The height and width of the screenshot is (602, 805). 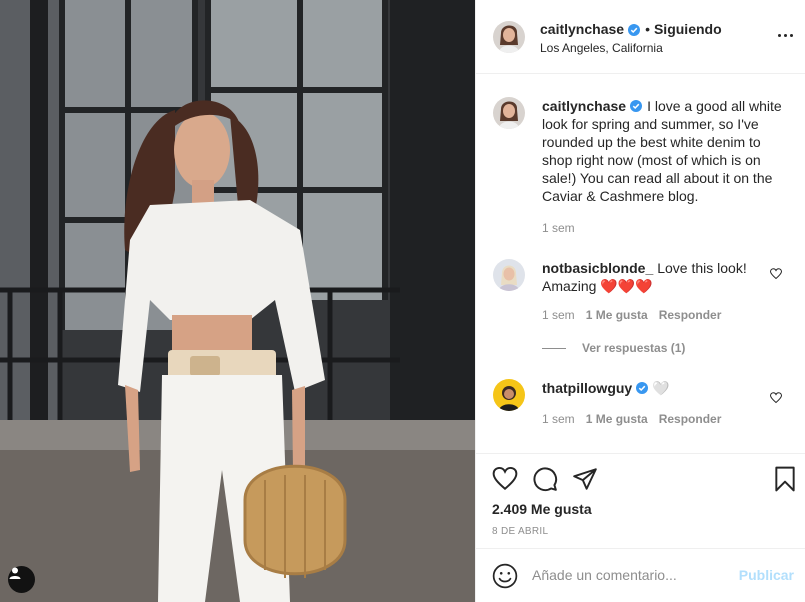 What do you see at coordinates (597, 268) in the screenshot?
I see `comment-username-link: notbasicblonde_` at bounding box center [597, 268].